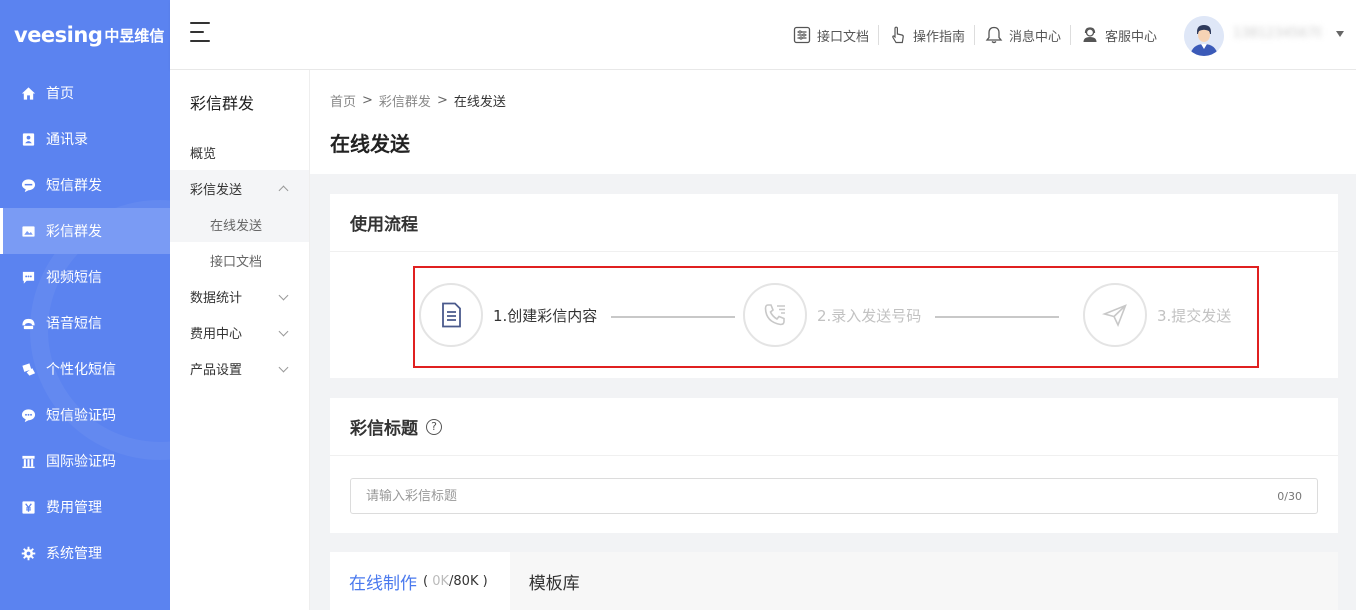 The width and height of the screenshot is (1356, 610). Describe the element at coordinates (763, 35) in the screenshot. I see `top-header: 接口文档 操作指南 消息中心 客服中心 13812345678` at that location.